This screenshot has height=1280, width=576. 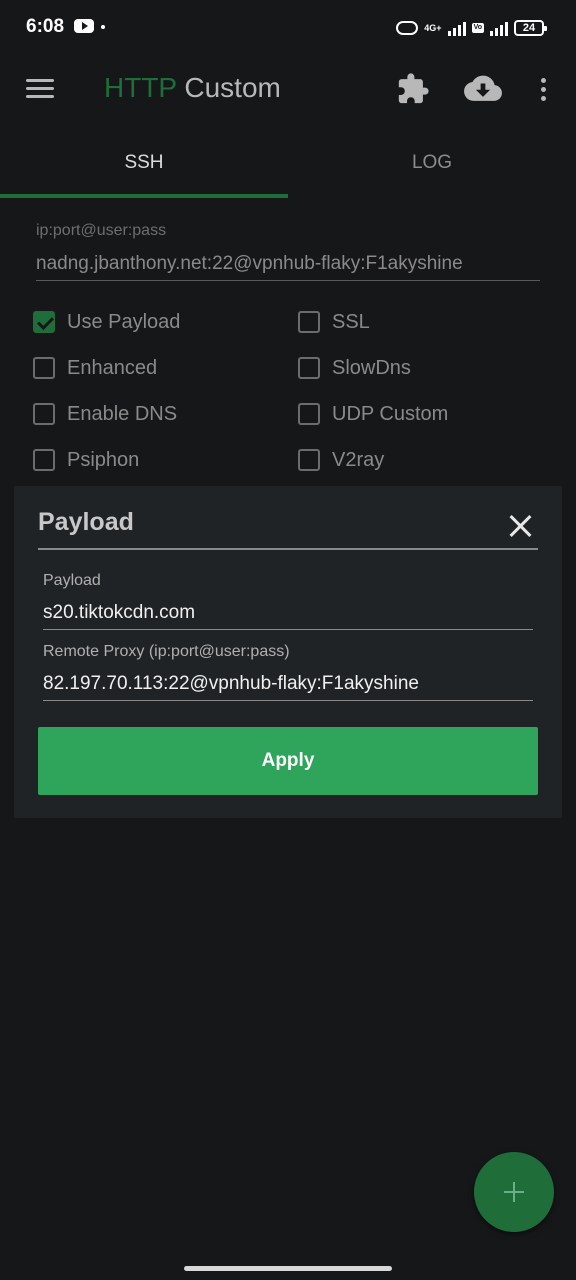 What do you see at coordinates (288, 28) in the screenshot?
I see `status-bar: 6:08 4G+ Vo 24` at bounding box center [288, 28].